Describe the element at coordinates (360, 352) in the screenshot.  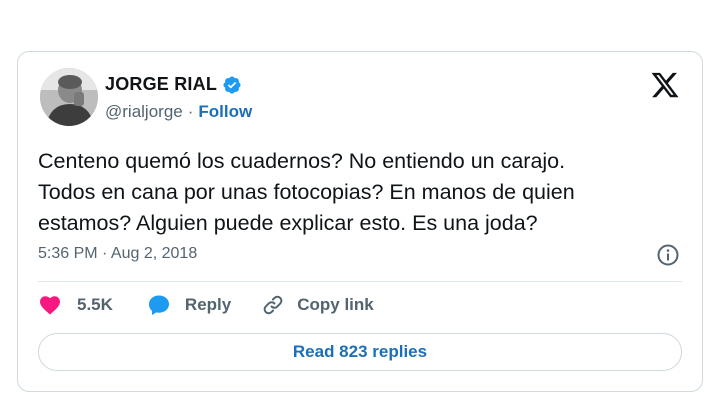
I see `read-replies-button: Read 823 replies` at that location.